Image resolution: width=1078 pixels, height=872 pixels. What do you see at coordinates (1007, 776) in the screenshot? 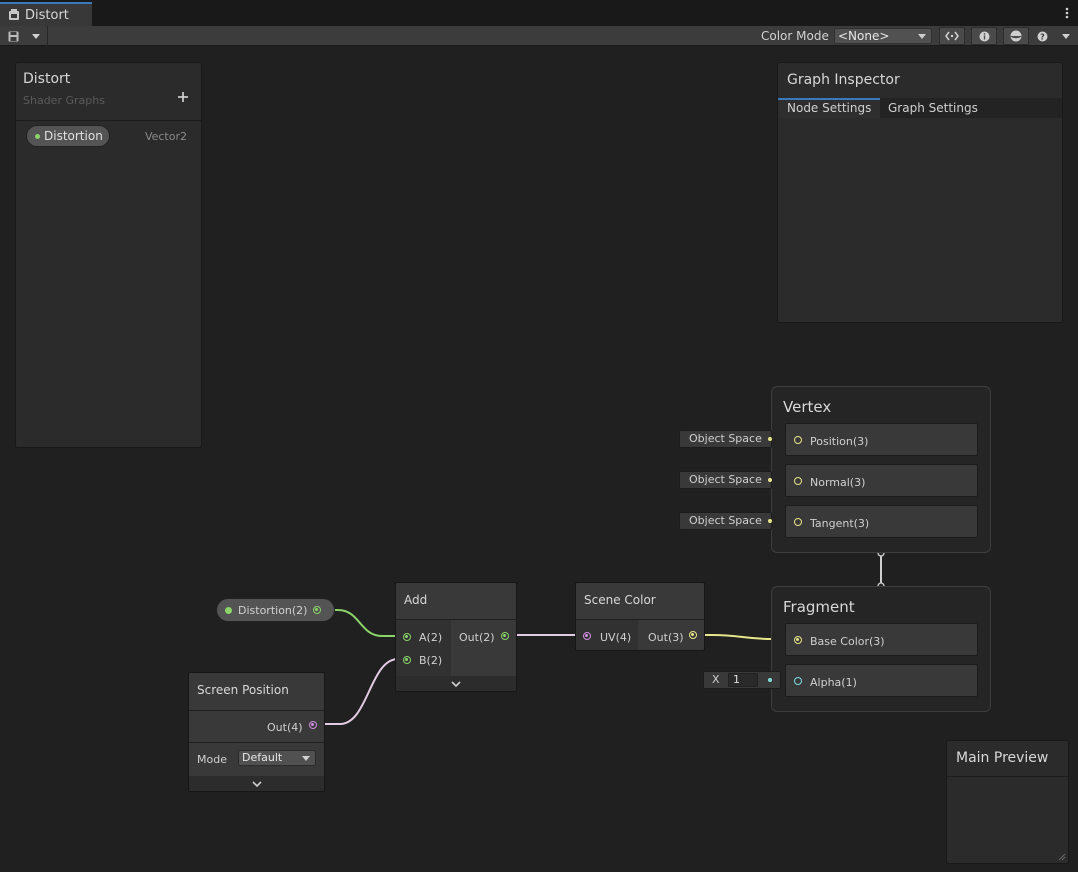
I see `preview-divider` at bounding box center [1007, 776].